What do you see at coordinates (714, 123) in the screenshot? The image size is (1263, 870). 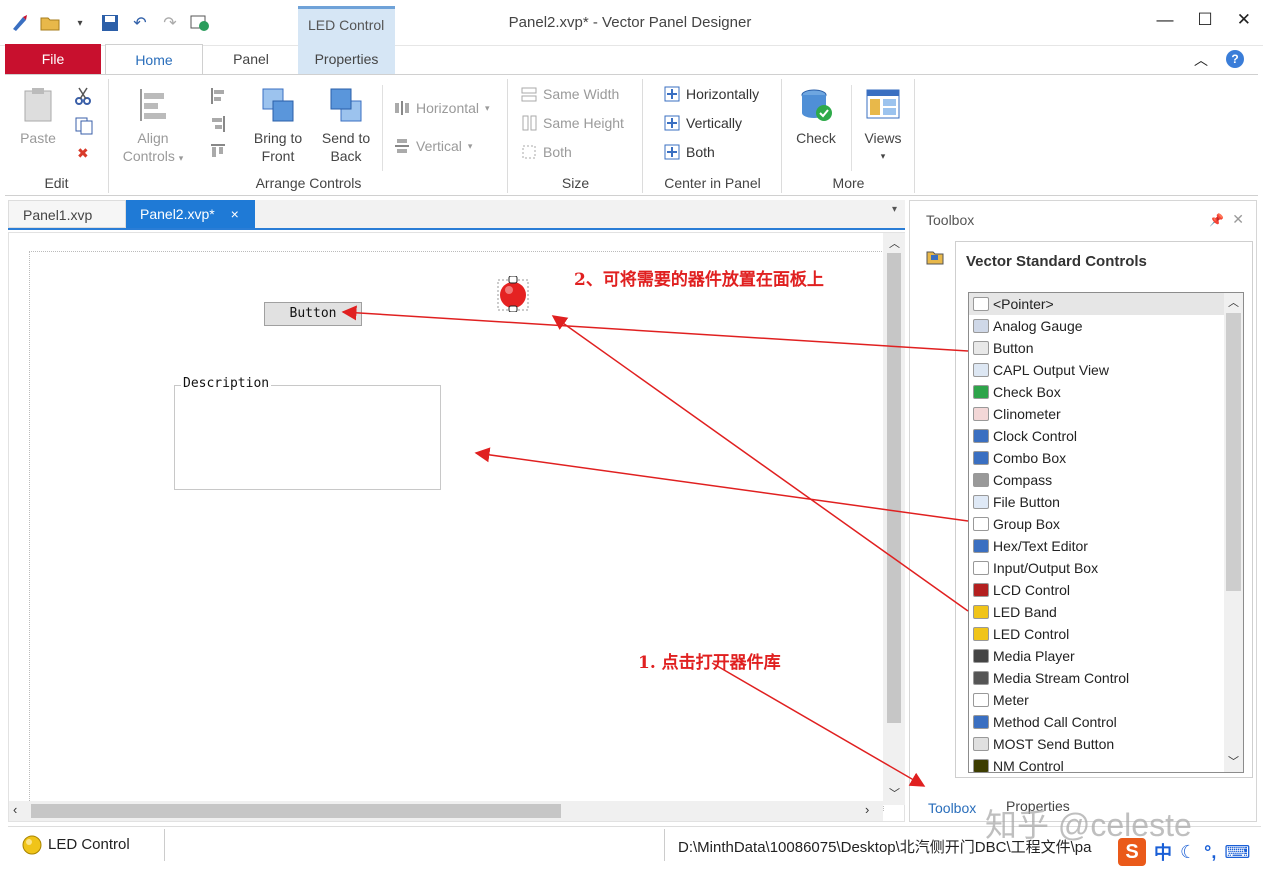 I see `center-vertically-label: Vertically` at bounding box center [714, 123].